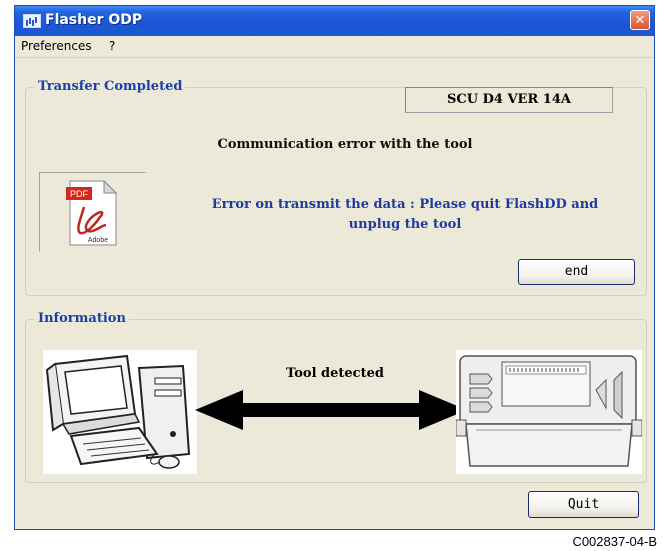 Image resolution: width=663 pixels, height=551 pixels. What do you see at coordinates (94, 20) in the screenshot?
I see `window-title: Flasher ODP` at bounding box center [94, 20].